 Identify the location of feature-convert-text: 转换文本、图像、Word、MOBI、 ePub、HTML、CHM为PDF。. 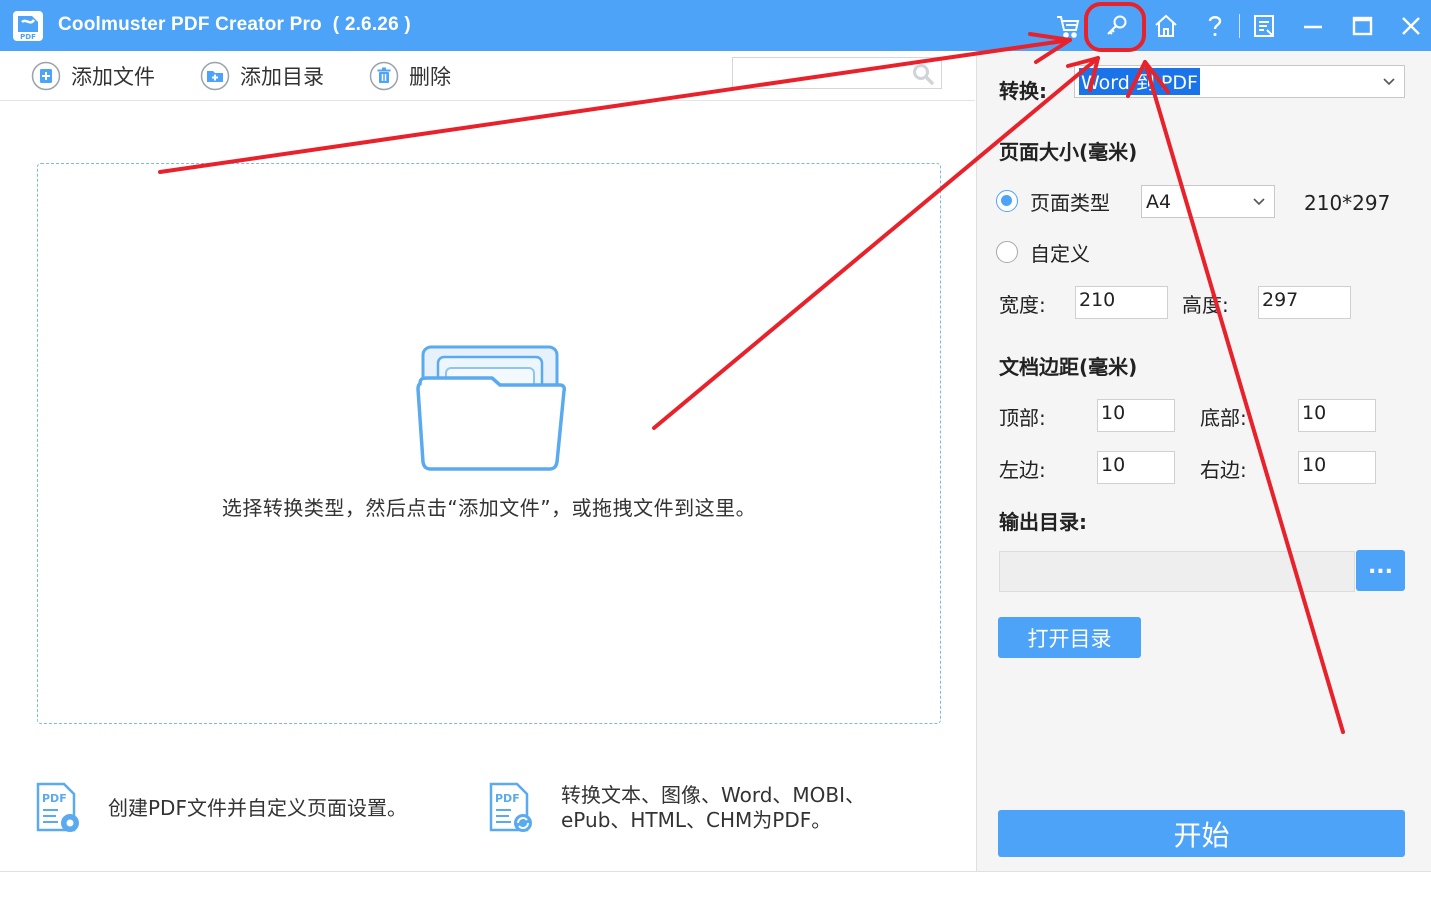
(713, 808).